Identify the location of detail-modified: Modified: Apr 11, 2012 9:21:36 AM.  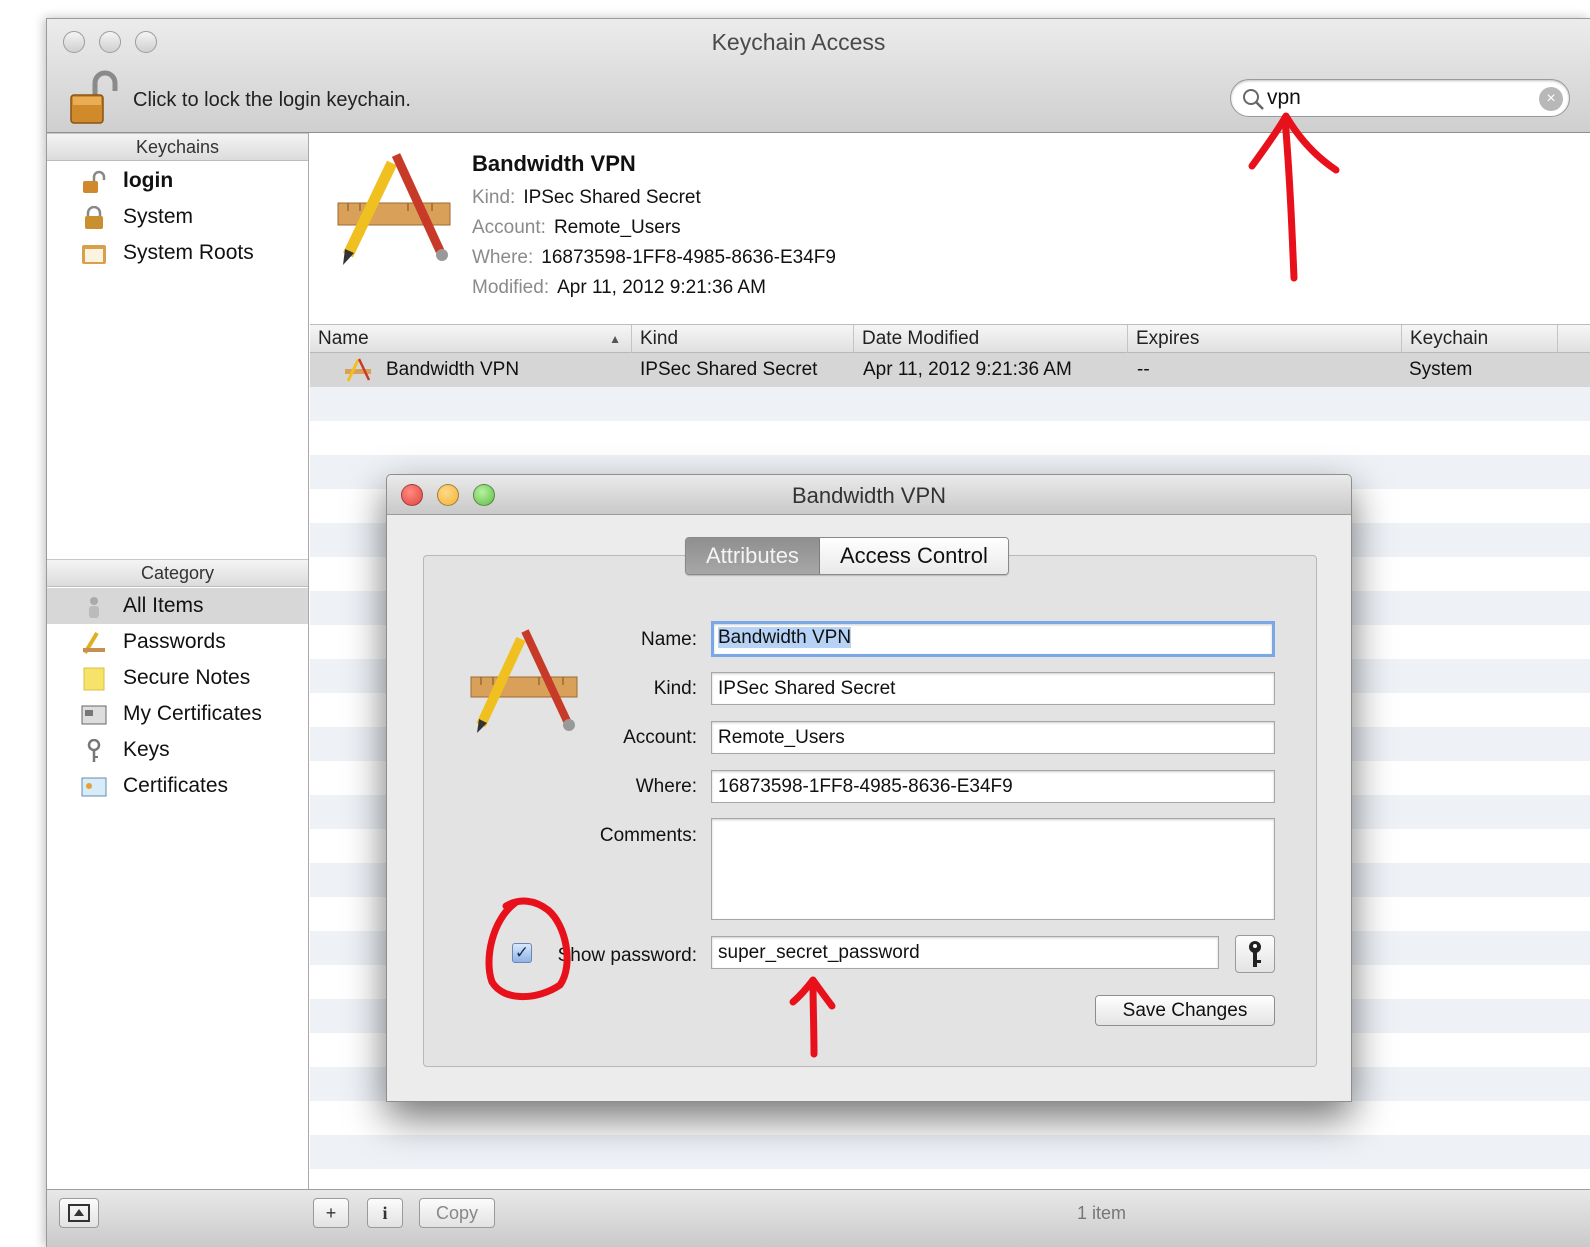
(619, 288).